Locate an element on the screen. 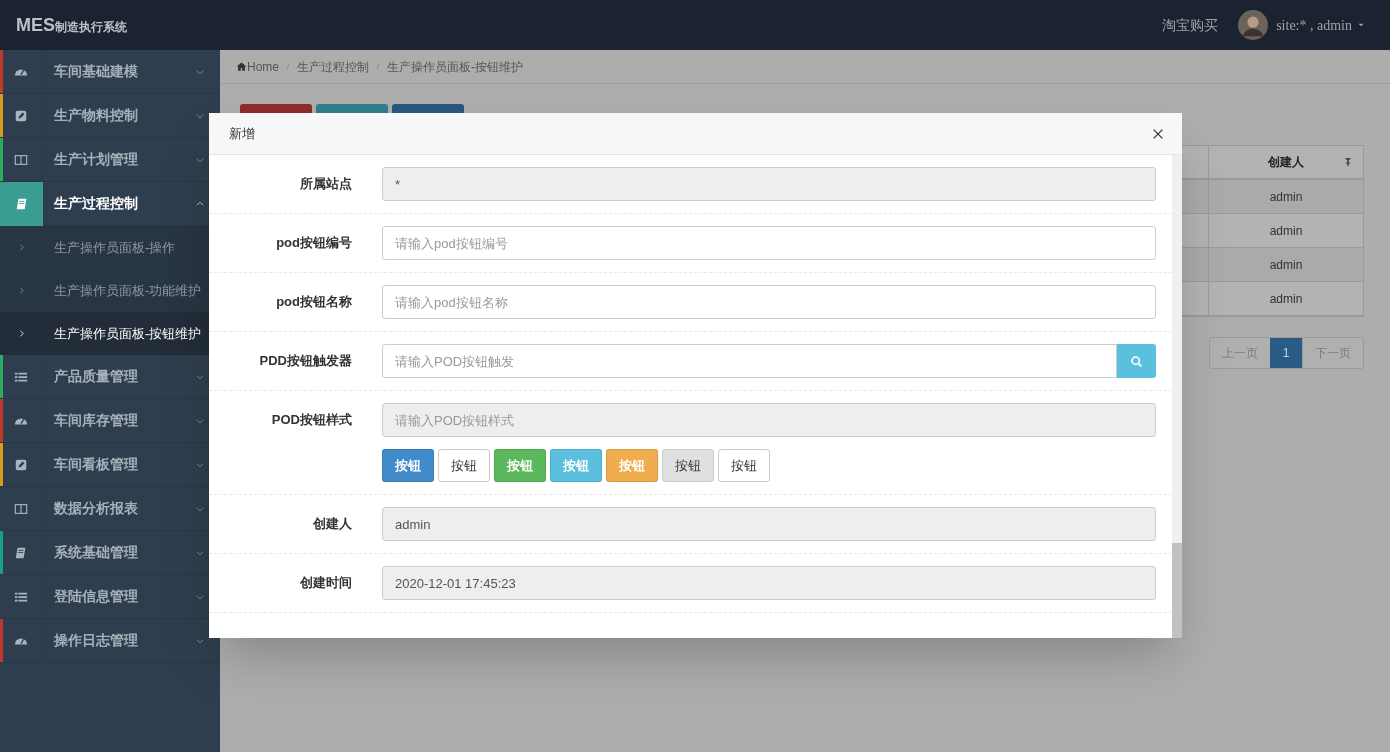 The height and width of the screenshot is (752, 1390). modal-title: 新增 is located at coordinates (242, 133).